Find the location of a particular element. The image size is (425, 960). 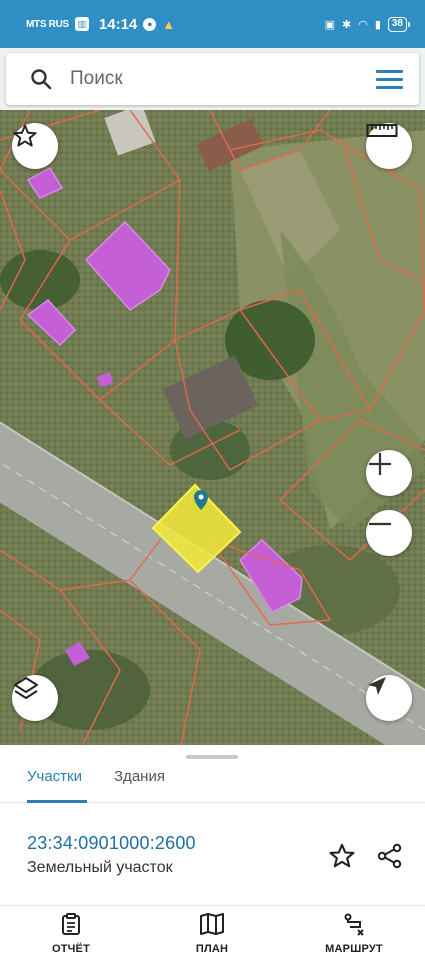

search-bar: Поиск is located at coordinates (212, 79).